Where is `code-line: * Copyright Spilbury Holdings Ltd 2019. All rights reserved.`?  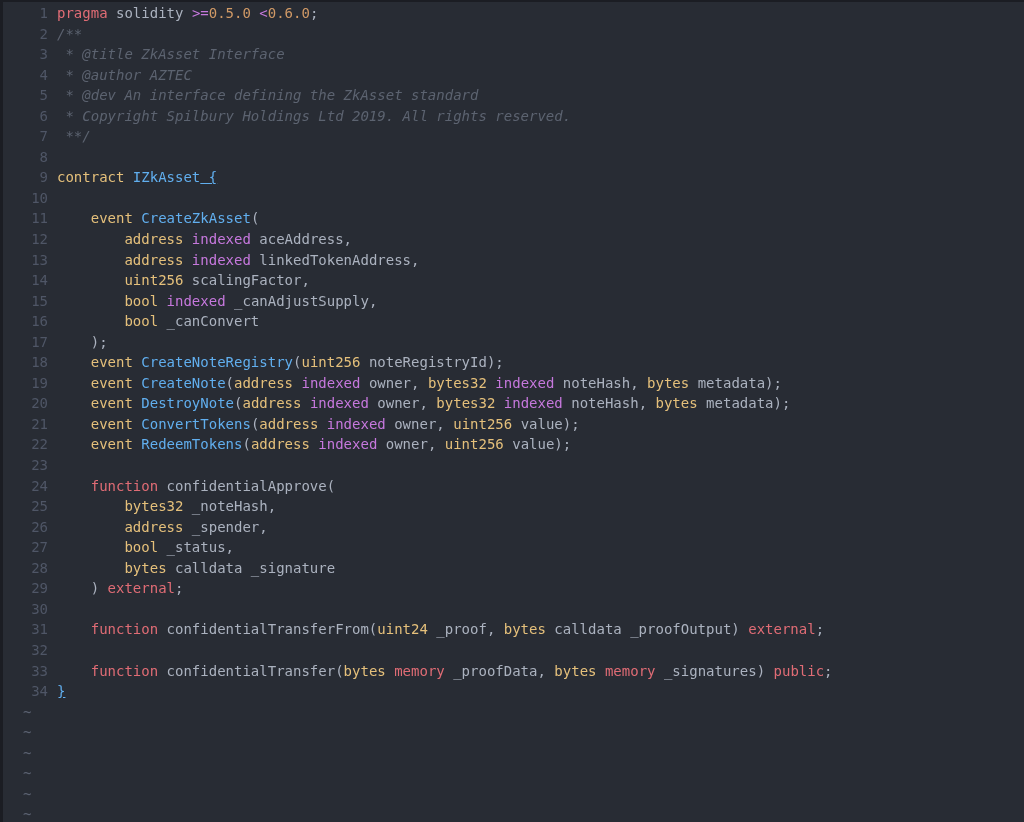
code-line: * Copyright Spilbury Holdings Ltd 2019. All rights reserved. is located at coordinates (318, 116).